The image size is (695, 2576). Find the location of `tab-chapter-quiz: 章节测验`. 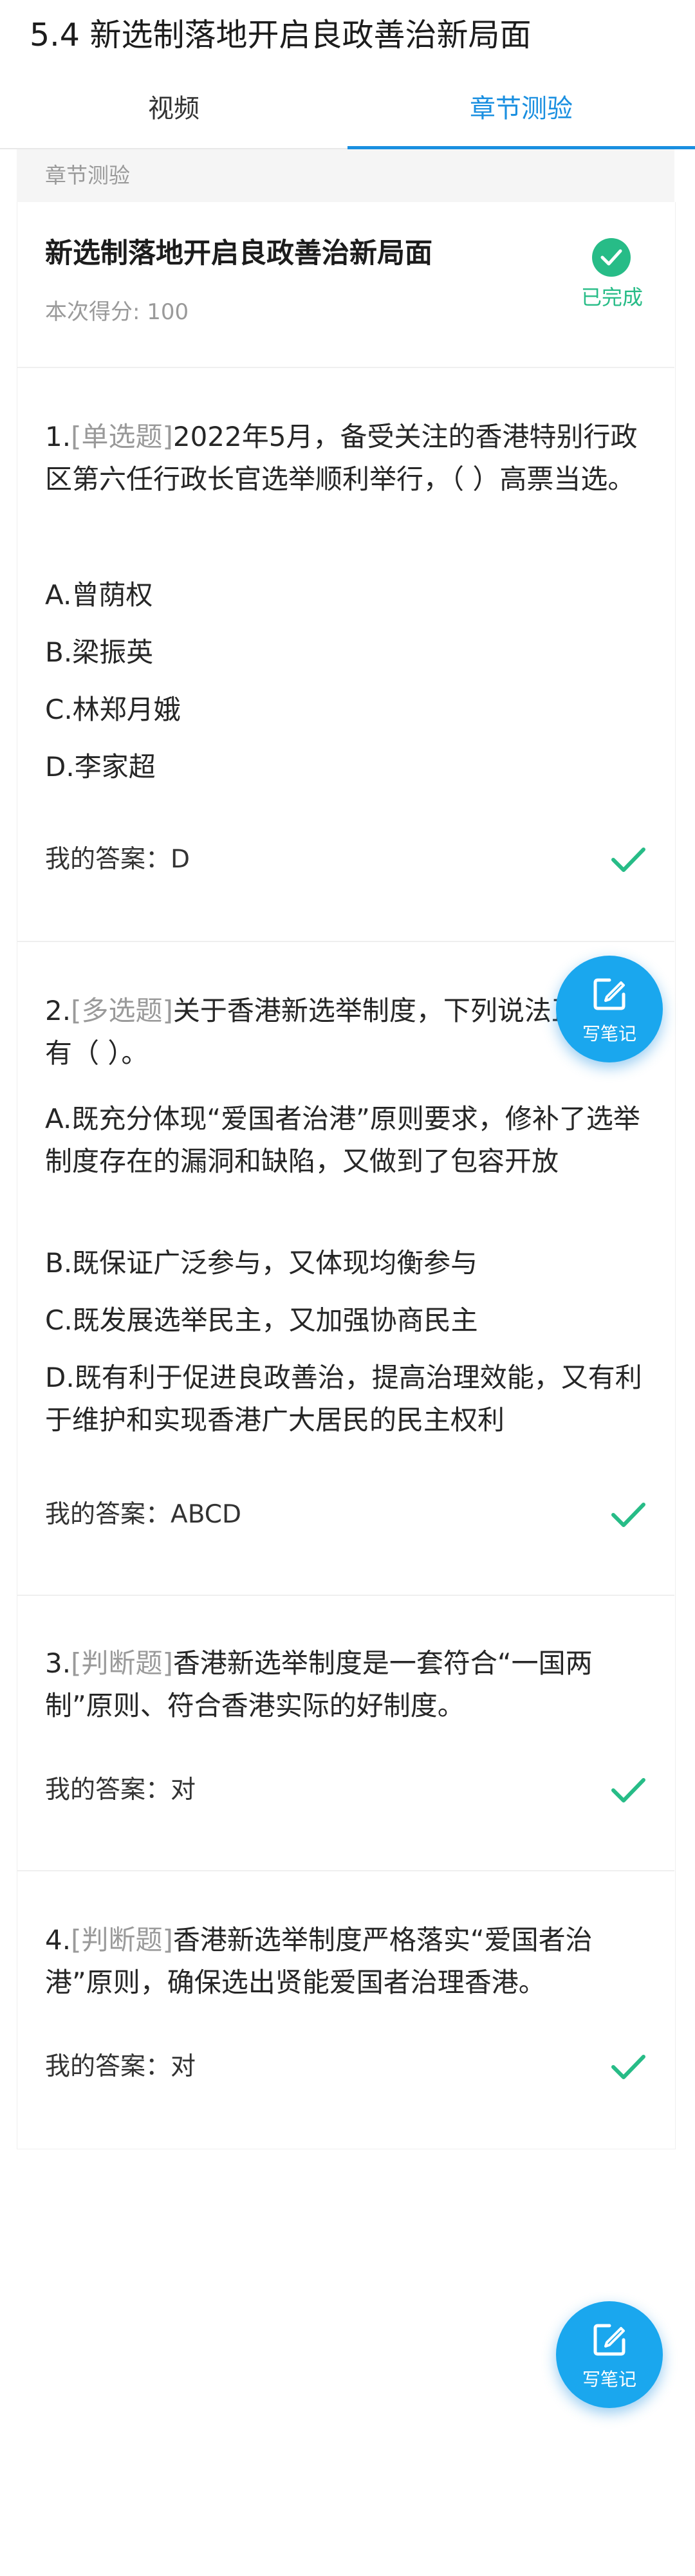

tab-chapter-quiz: 章节测验 is located at coordinates (521, 109).